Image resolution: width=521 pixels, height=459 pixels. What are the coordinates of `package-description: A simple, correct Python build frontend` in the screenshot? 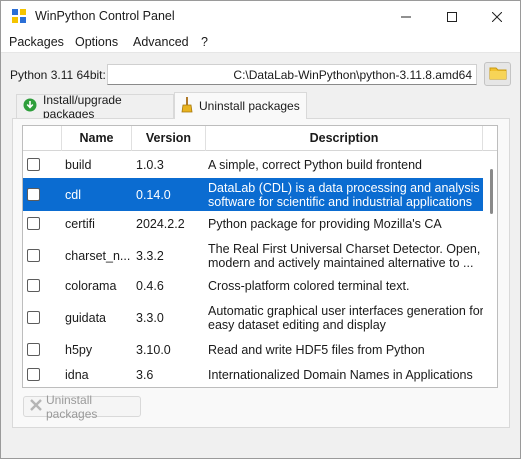 It's located at (315, 164).